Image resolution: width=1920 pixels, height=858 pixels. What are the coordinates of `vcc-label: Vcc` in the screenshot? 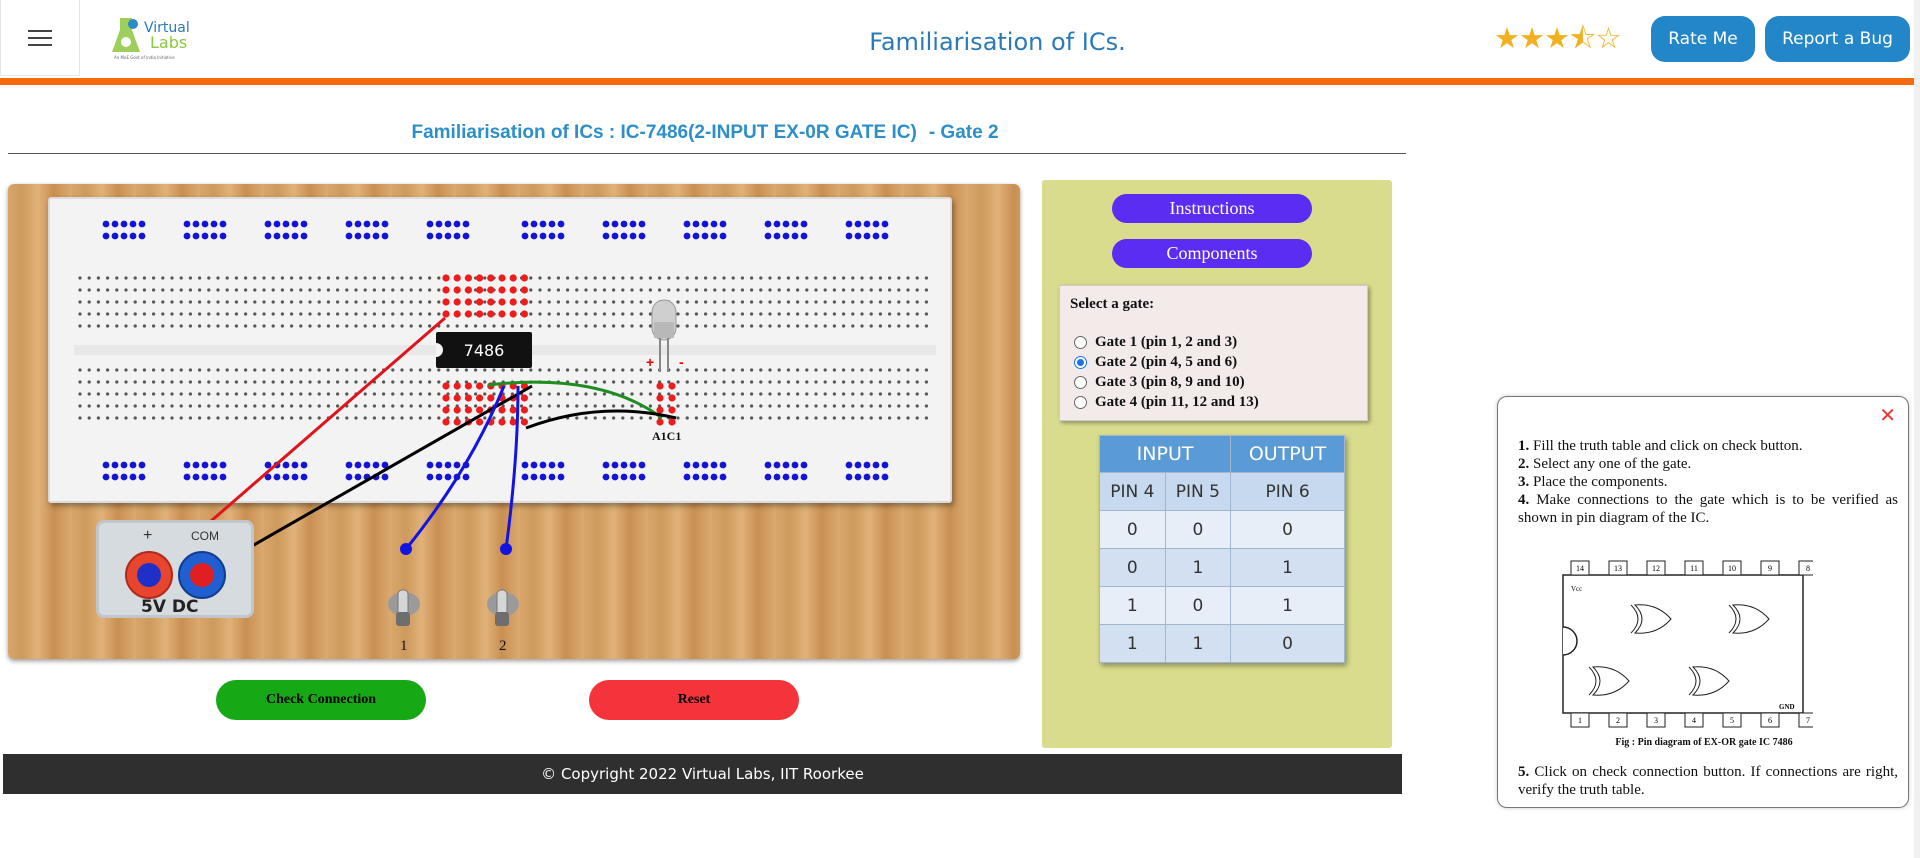 It's located at (1576, 589).